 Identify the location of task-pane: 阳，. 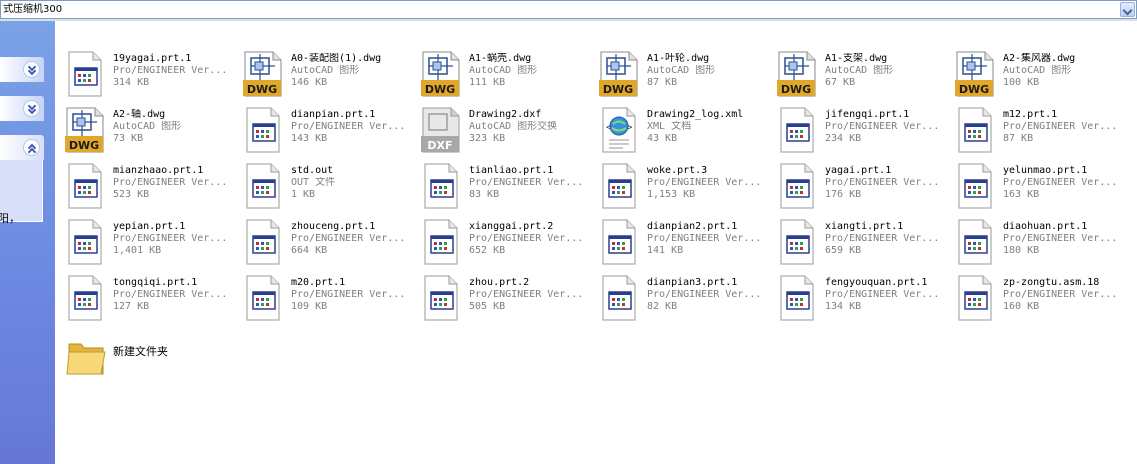
(27, 242).